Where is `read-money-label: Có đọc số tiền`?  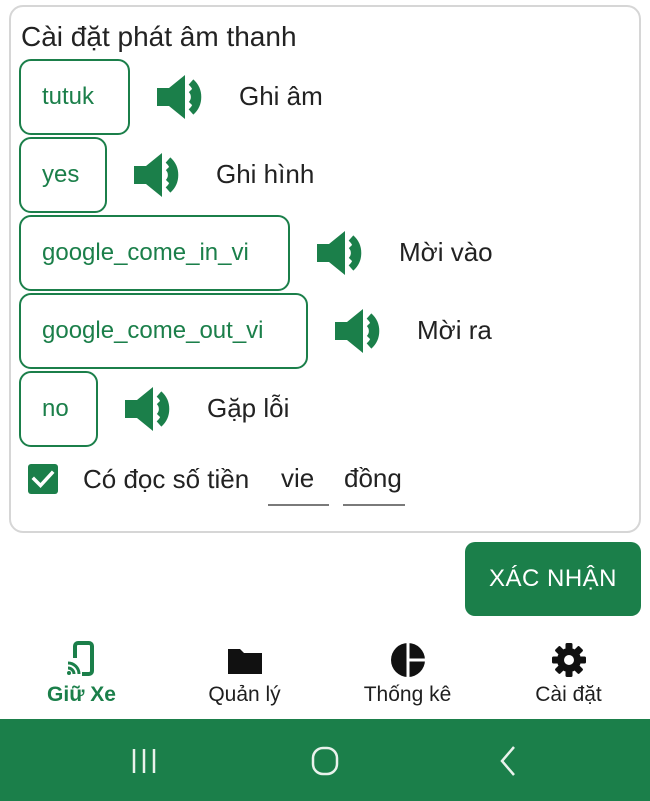
read-money-label: Có đọc số tiền is located at coordinates (166, 479).